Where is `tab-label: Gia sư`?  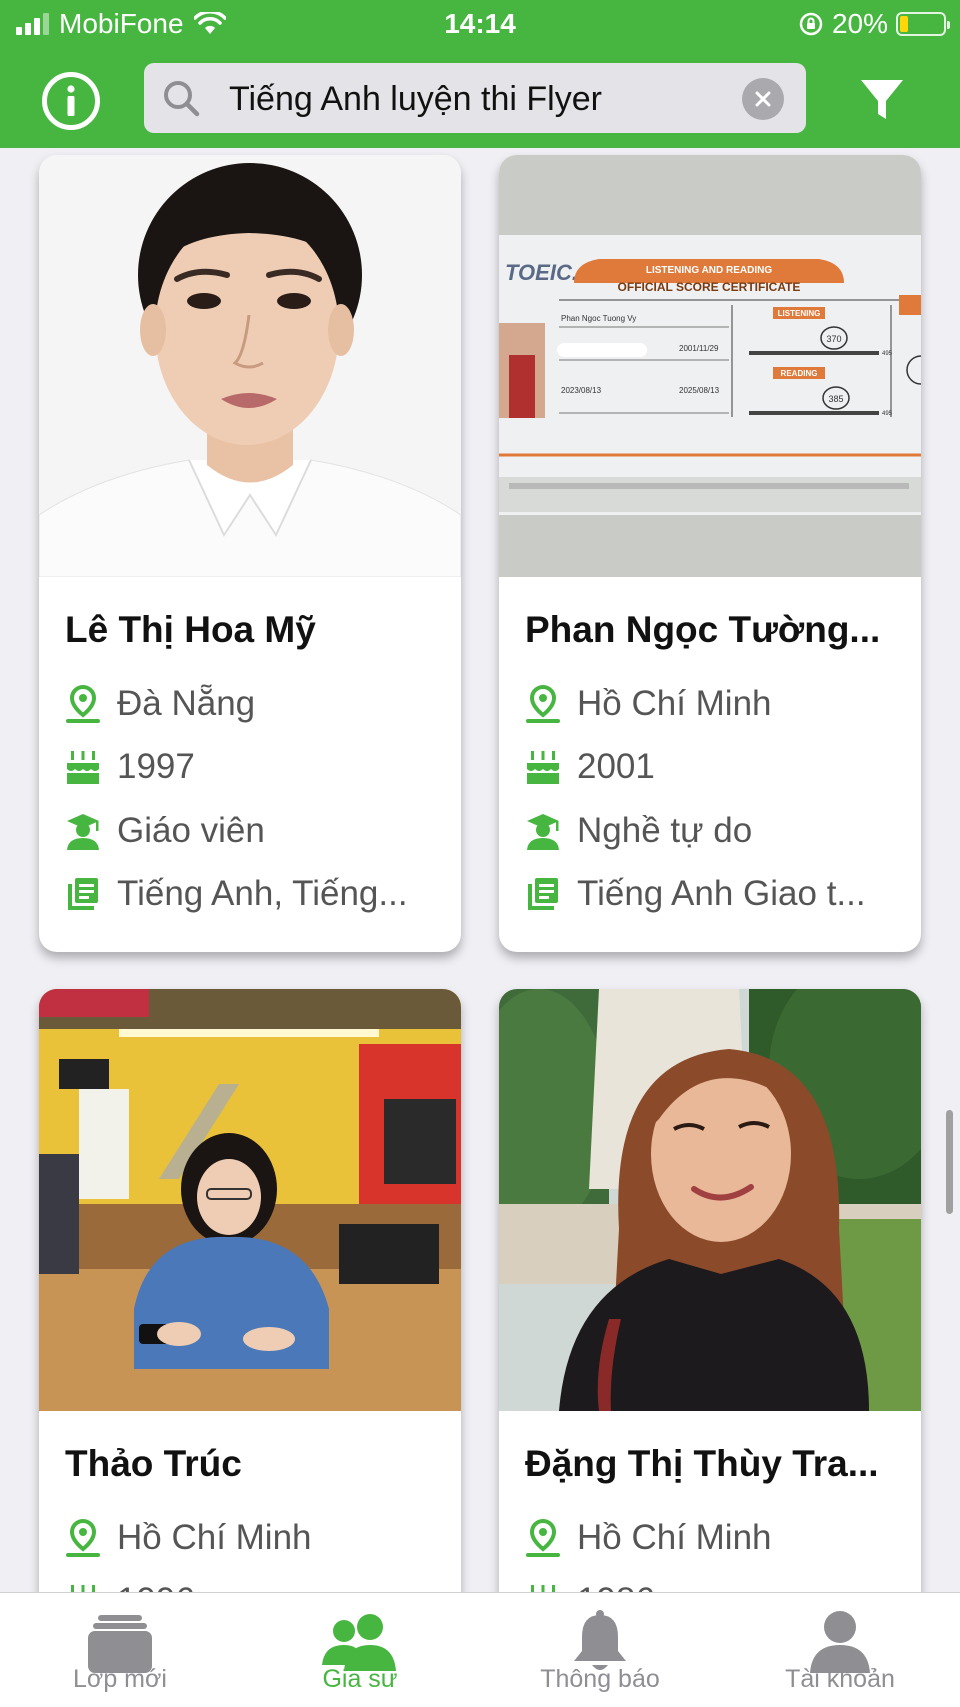
tab-label: Gia sư is located at coordinates (360, 1679).